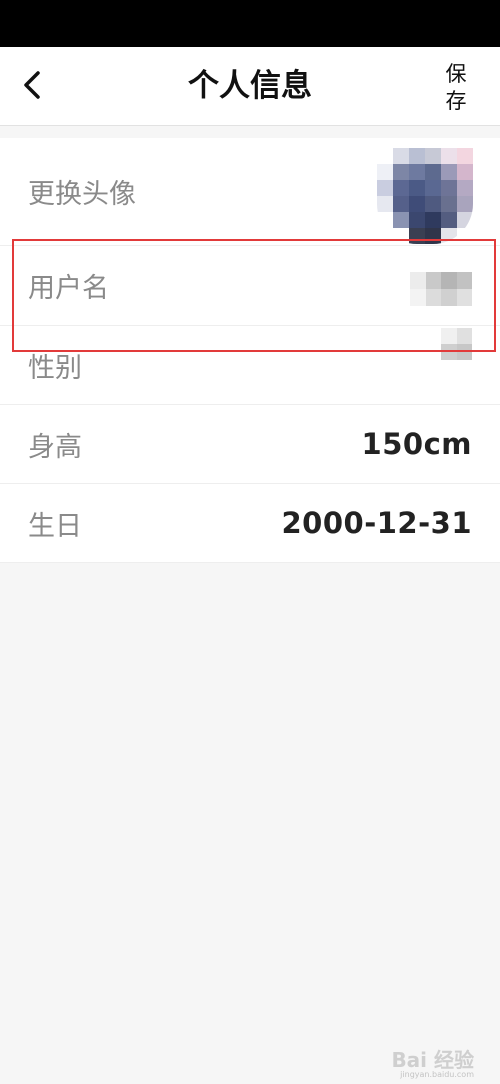 The width and height of the screenshot is (500, 1084). Describe the element at coordinates (456, 344) in the screenshot. I see `gender-value-blurred` at that location.